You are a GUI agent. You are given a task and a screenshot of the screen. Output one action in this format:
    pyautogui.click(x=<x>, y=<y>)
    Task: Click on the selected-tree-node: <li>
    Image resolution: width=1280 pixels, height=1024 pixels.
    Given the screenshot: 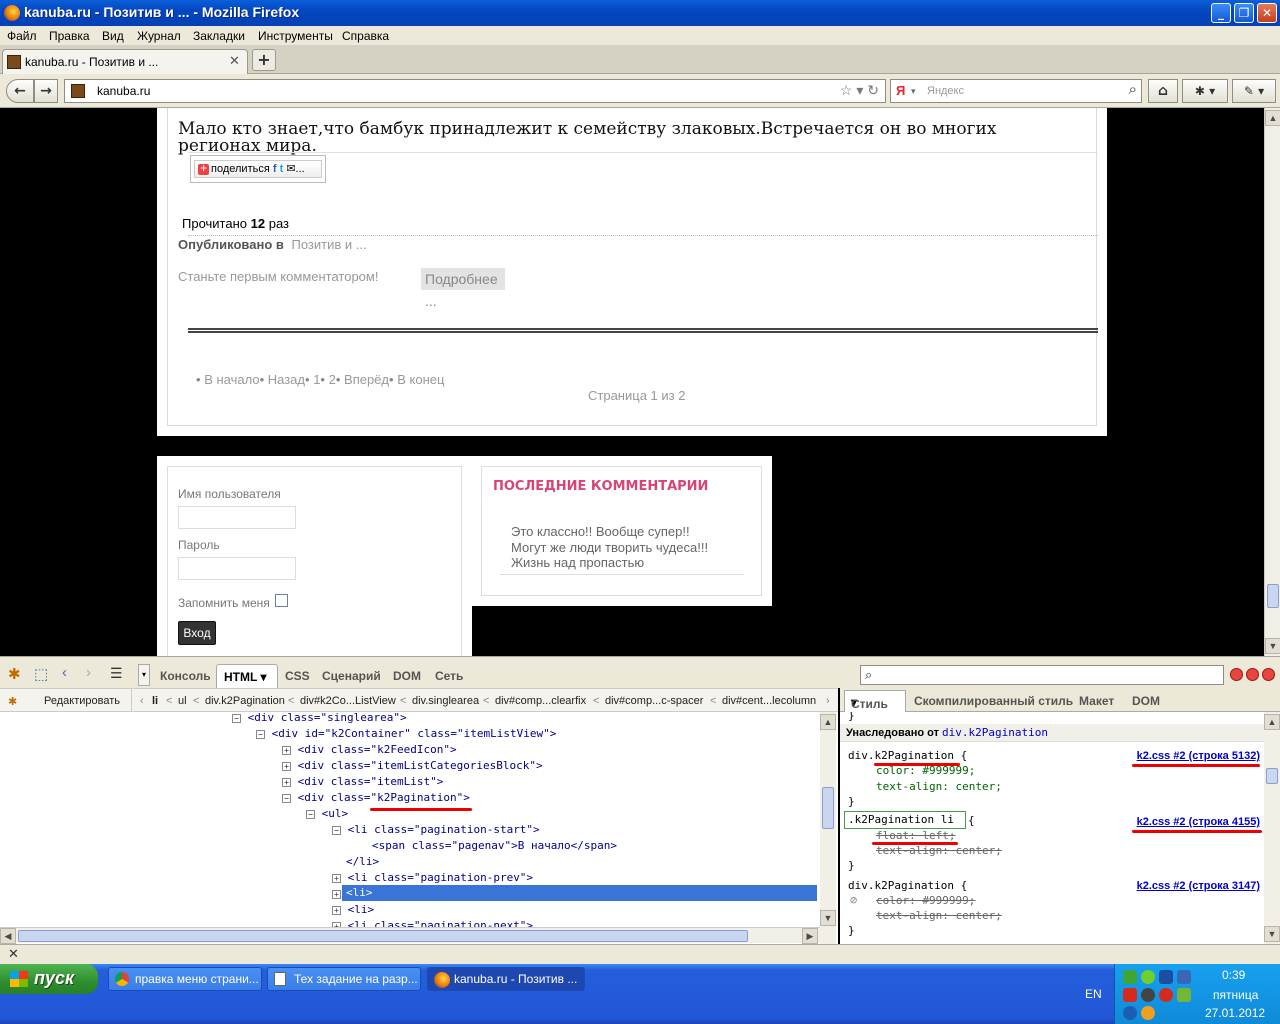 What is the action you would take?
    pyautogui.click(x=579, y=893)
    